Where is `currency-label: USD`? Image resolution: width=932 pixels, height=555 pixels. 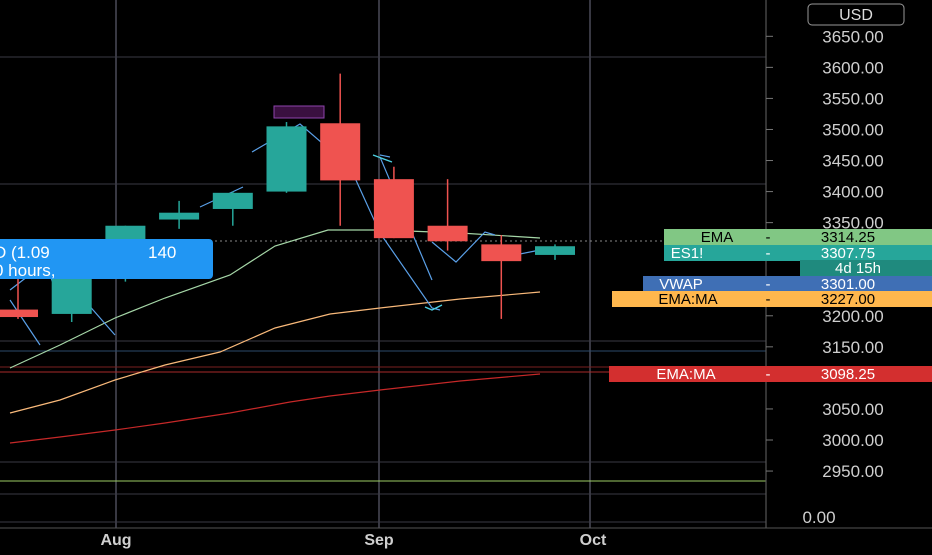
currency-label: USD is located at coordinates (856, 15).